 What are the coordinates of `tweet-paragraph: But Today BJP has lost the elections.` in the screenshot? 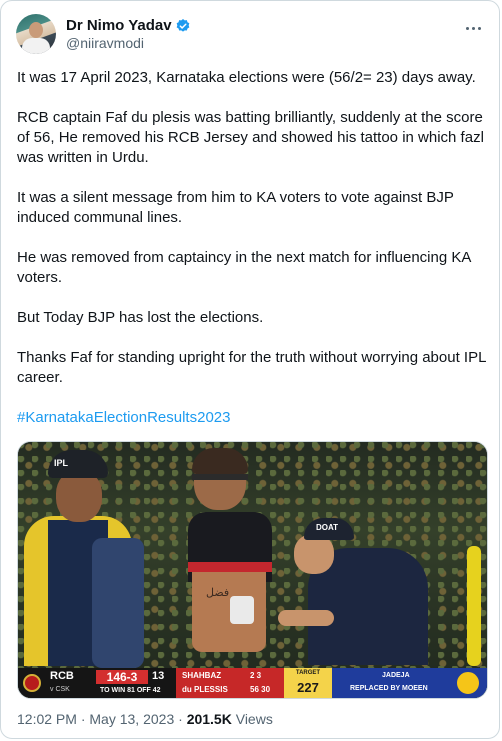 It's located at (140, 317).